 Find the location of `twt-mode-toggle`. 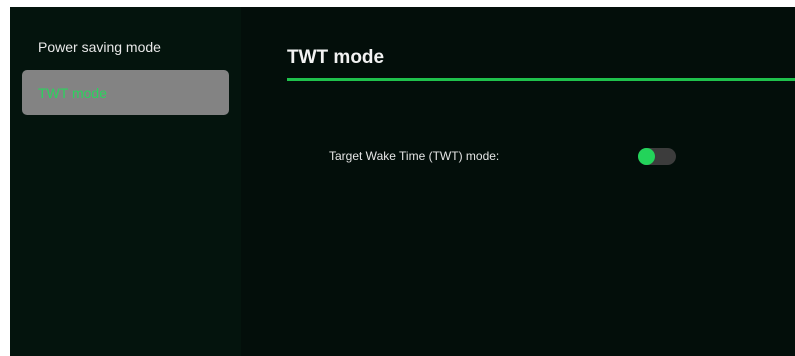

twt-mode-toggle is located at coordinates (657, 156).